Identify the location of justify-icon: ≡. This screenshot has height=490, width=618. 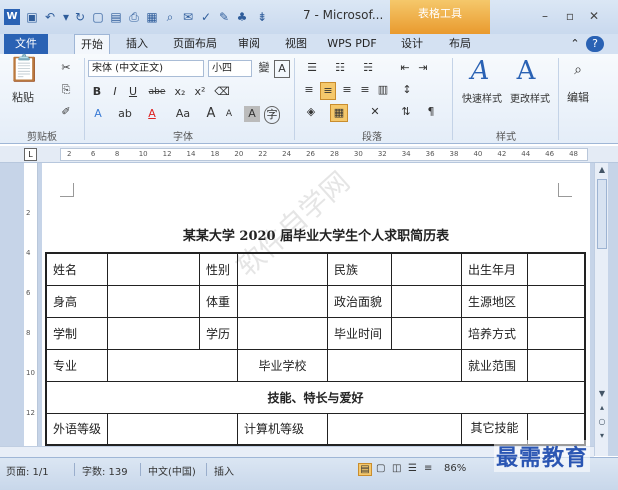
(365, 90).